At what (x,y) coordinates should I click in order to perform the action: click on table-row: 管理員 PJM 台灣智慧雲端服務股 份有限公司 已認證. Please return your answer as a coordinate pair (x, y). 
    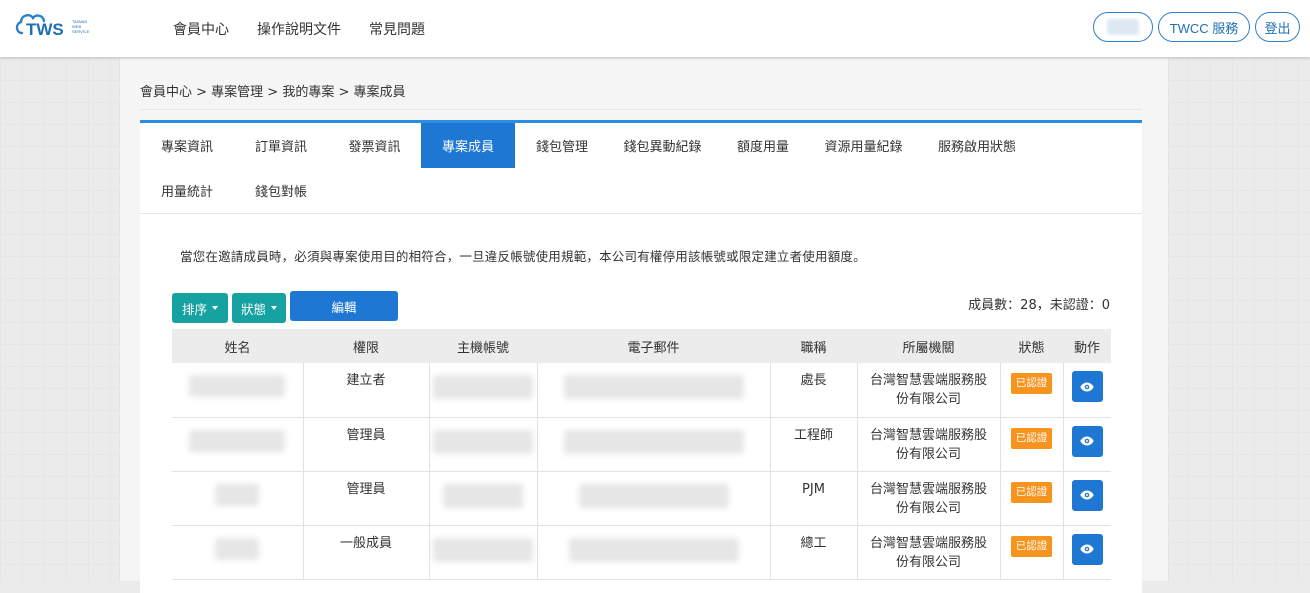
    Looking at the image, I should click on (641, 498).